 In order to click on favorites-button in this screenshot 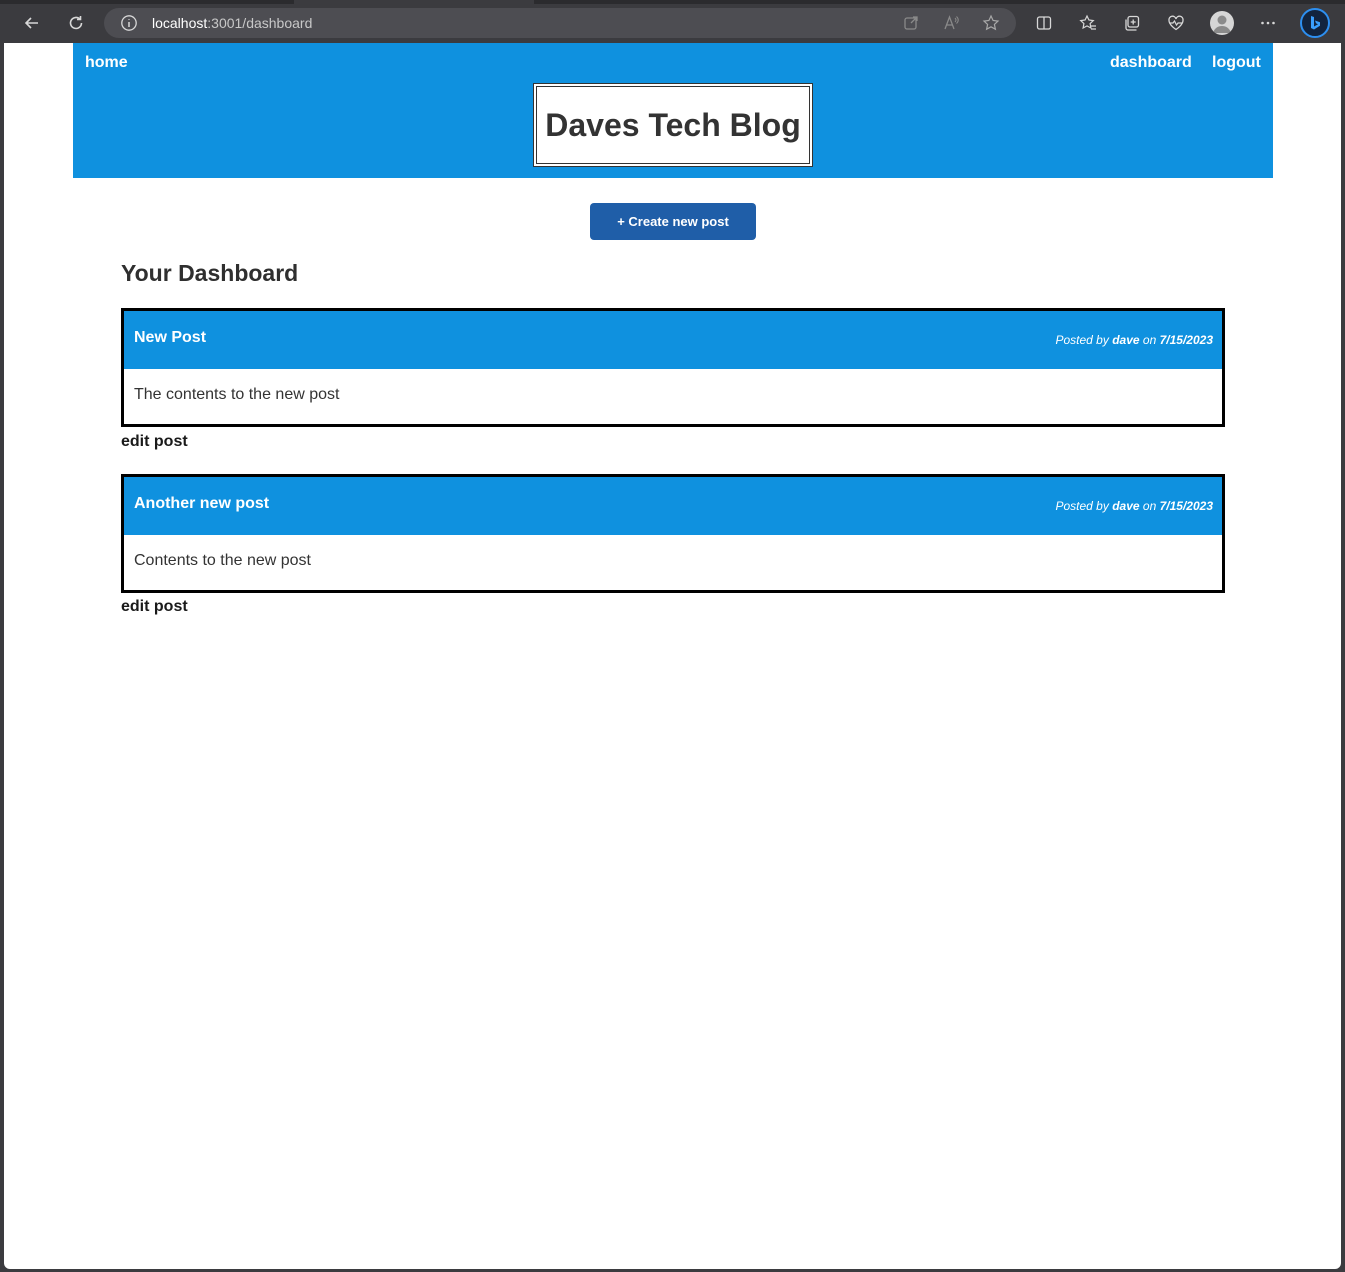, I will do `click(1088, 23)`.